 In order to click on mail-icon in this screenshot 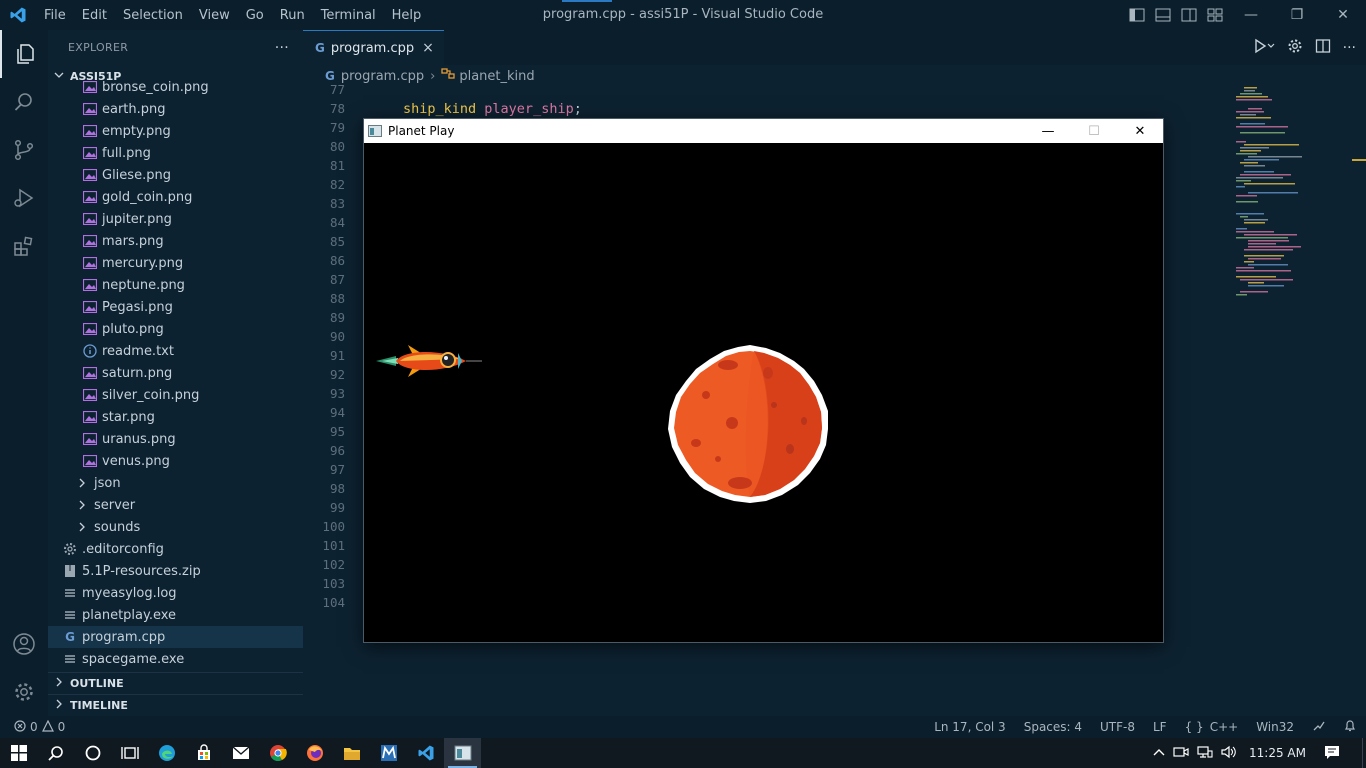, I will do `click(240, 753)`.